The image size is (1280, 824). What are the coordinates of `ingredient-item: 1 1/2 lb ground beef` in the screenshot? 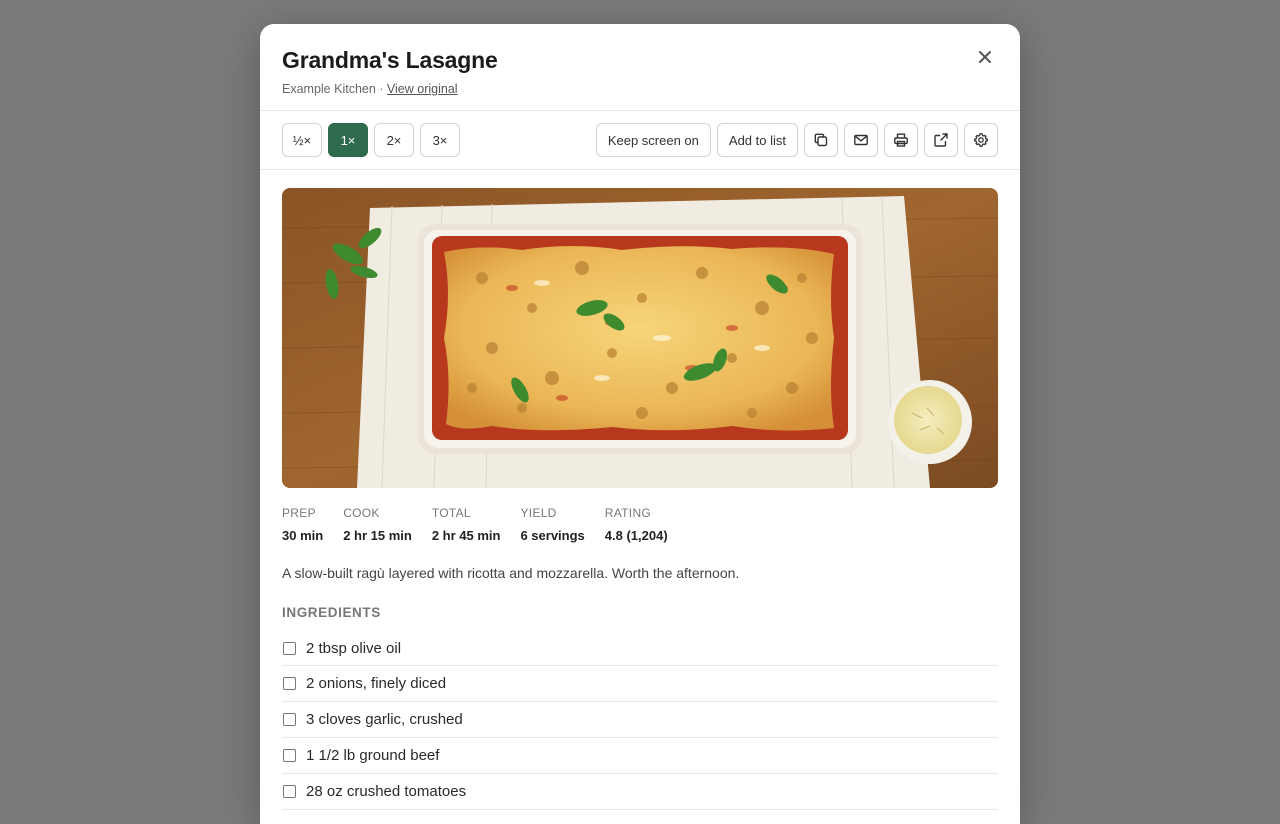 It's located at (640, 756).